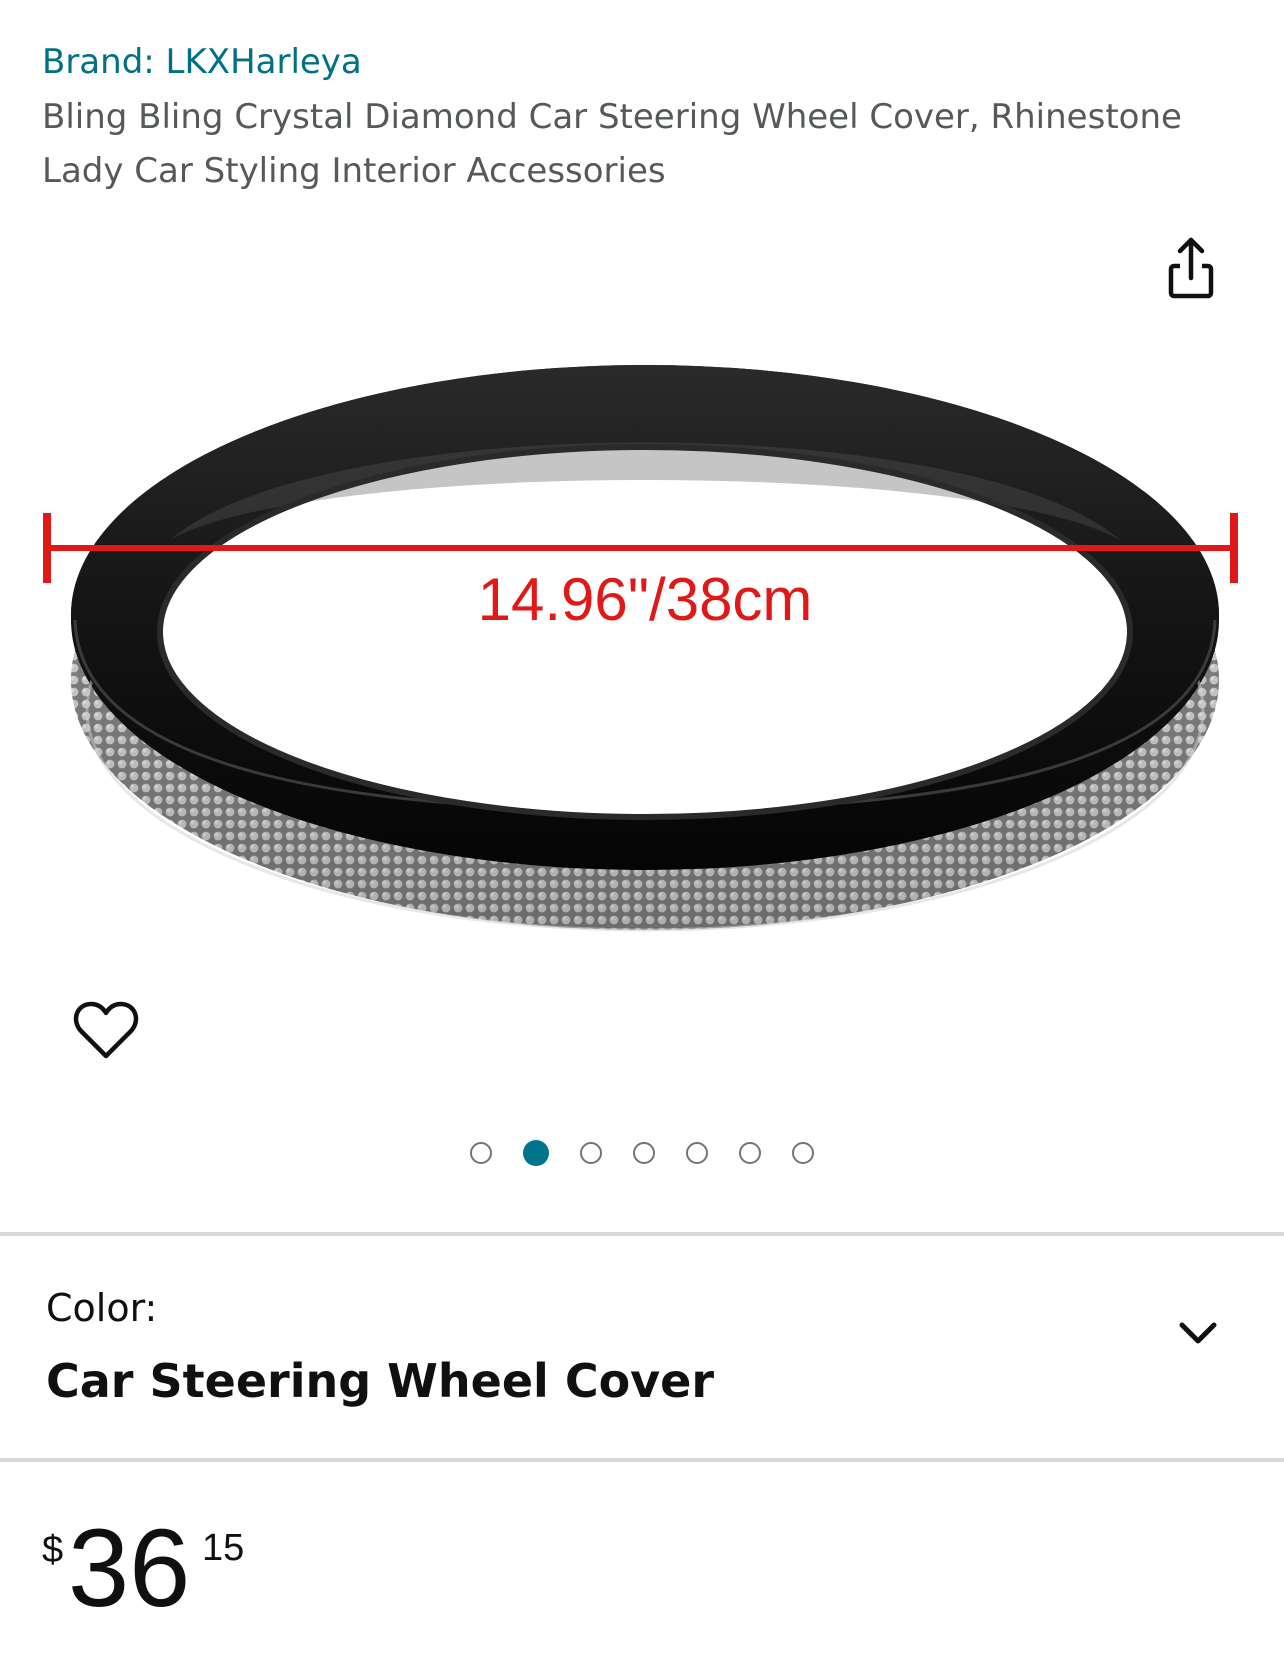  I want to click on brand-link: Brand: LKXHarleya, so click(202, 62).